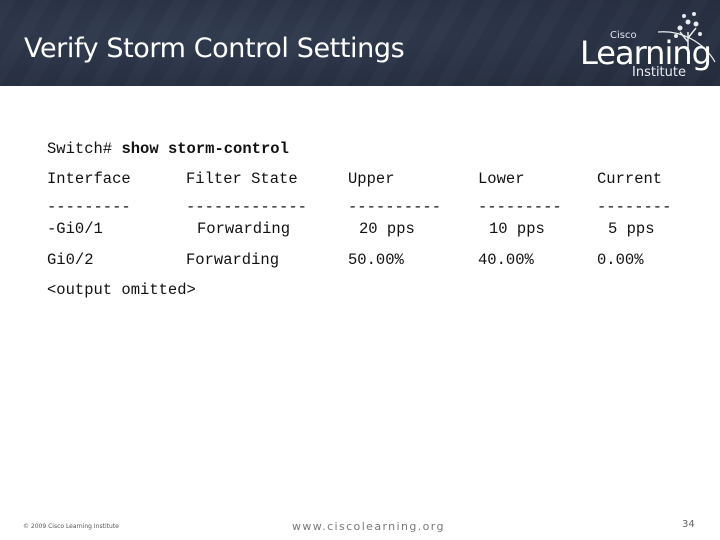  What do you see at coordinates (631, 229) in the screenshot?
I see `row-current: 5 pps` at bounding box center [631, 229].